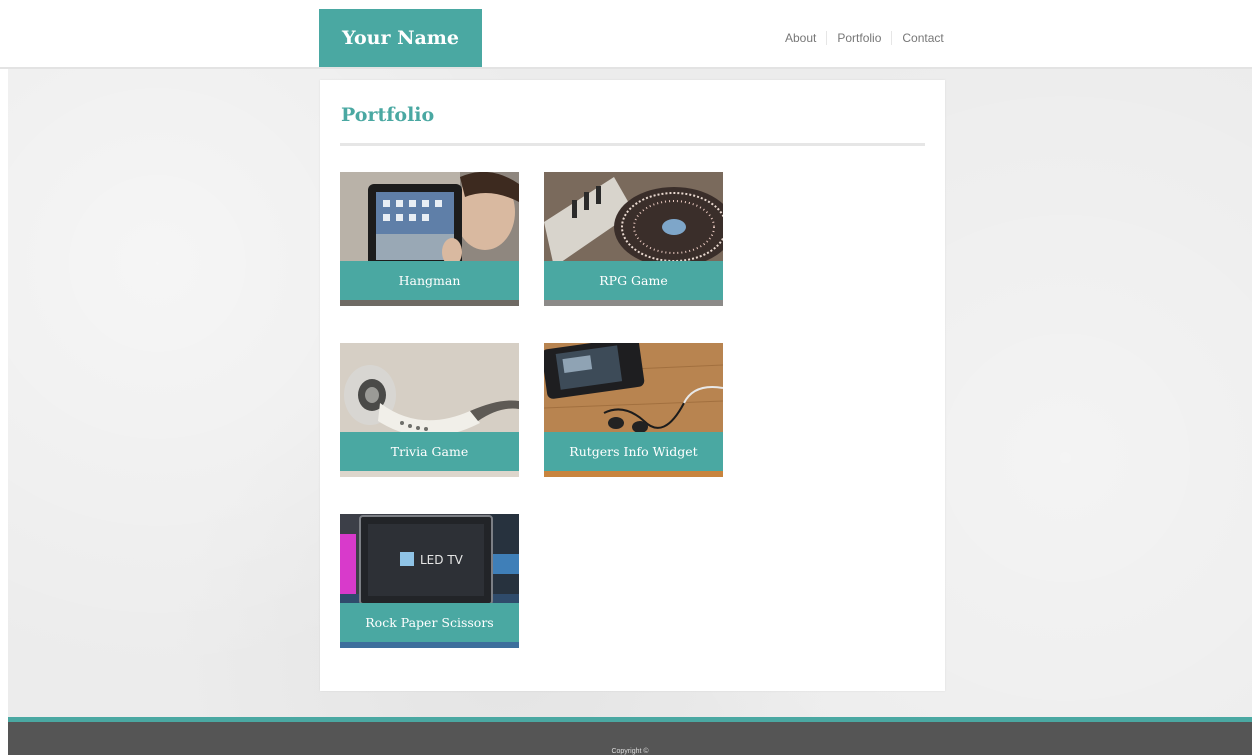  Describe the element at coordinates (859, 38) in the screenshot. I see `nav-link-portfolio: Portfolio` at that location.